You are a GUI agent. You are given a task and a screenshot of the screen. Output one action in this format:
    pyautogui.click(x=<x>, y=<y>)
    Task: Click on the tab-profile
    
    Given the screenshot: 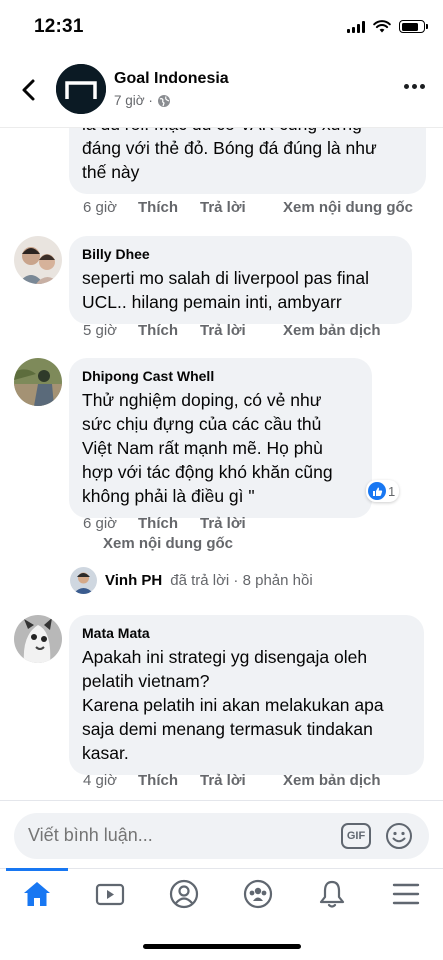 What is the action you would take?
    pyautogui.click(x=184, y=894)
    